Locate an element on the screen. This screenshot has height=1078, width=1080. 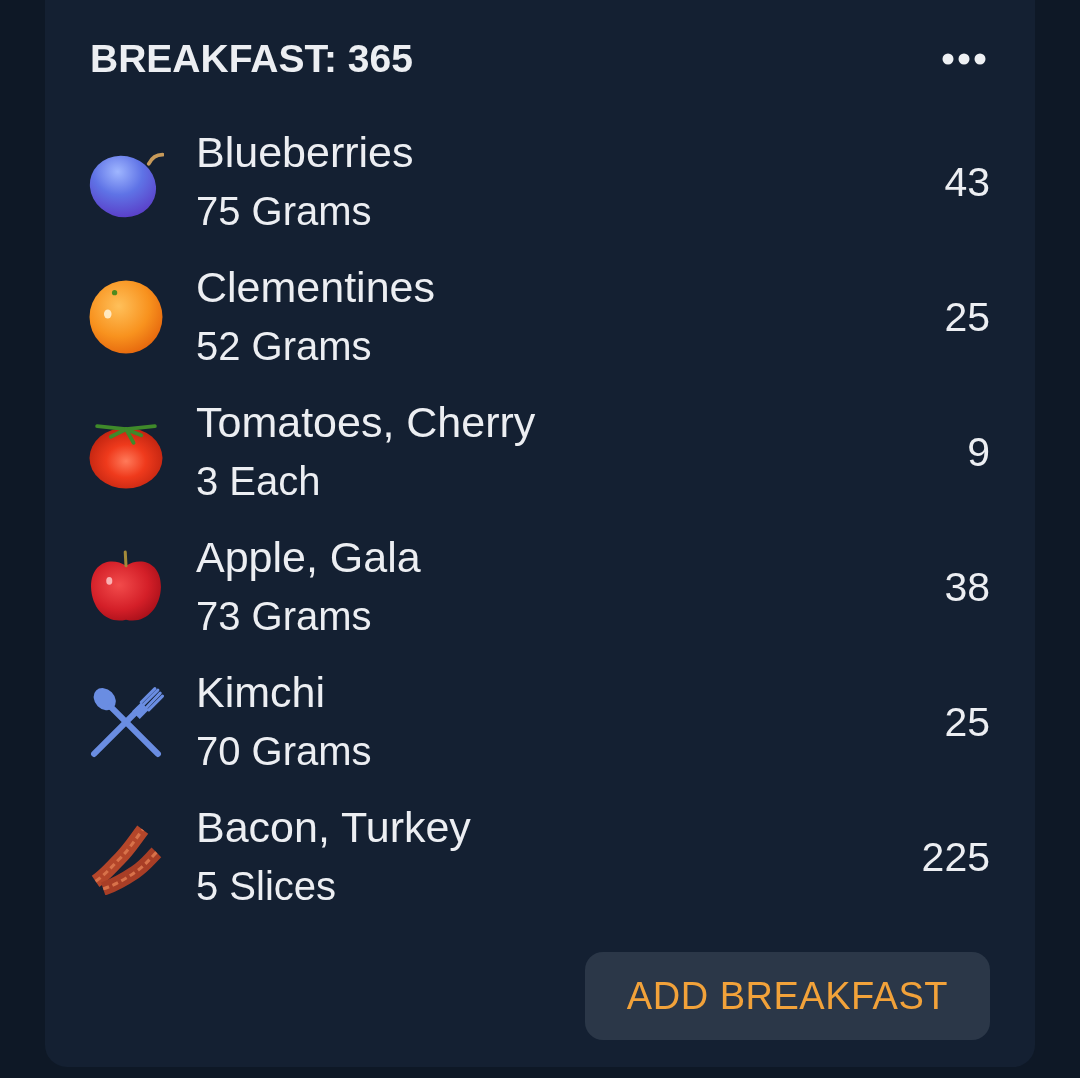
calorie-count: 9 is located at coordinates (978, 452).